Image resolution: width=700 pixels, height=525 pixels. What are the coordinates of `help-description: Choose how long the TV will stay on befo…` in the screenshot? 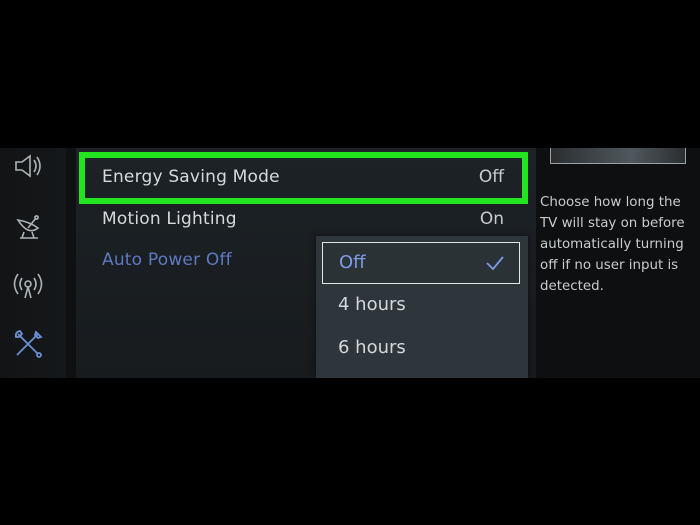 It's located at (612, 244).